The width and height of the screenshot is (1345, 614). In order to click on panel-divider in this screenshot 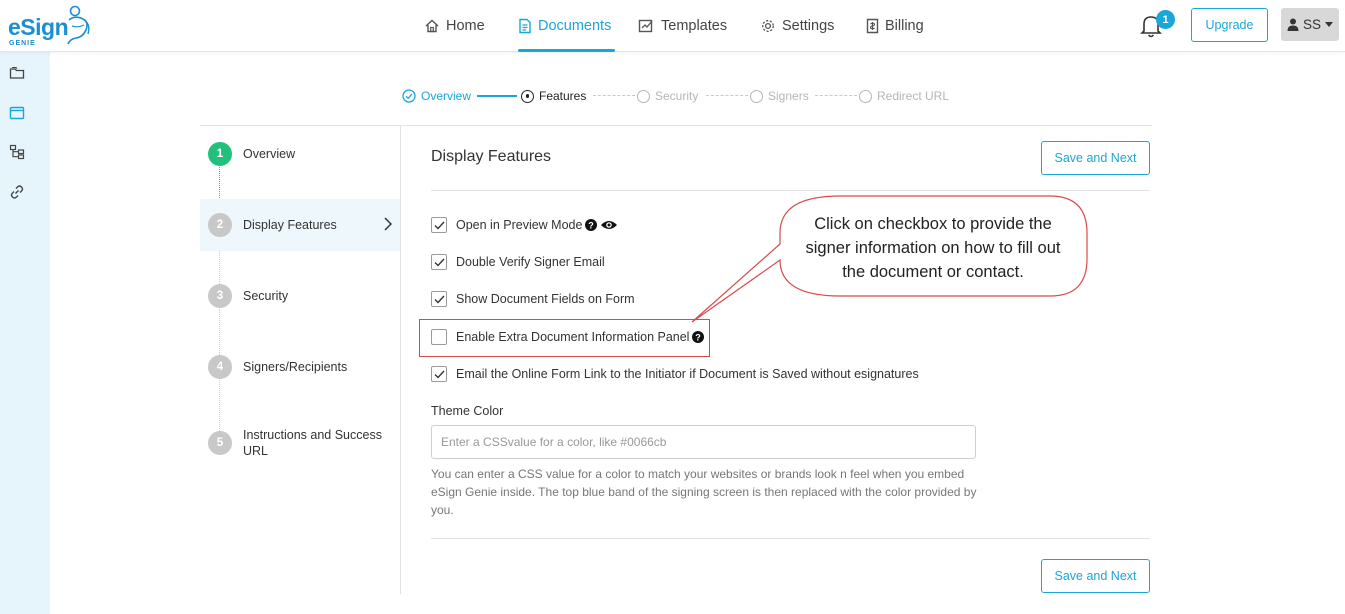, I will do `click(790, 538)`.